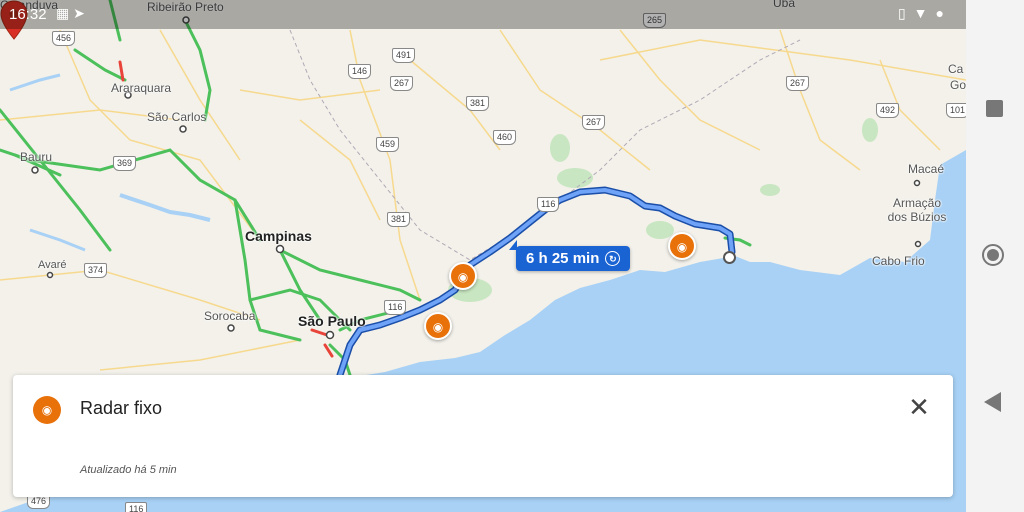 This screenshot has height=512, width=1024. What do you see at coordinates (278, 236) in the screenshot?
I see `city-label-campinas: Campinas` at bounding box center [278, 236].